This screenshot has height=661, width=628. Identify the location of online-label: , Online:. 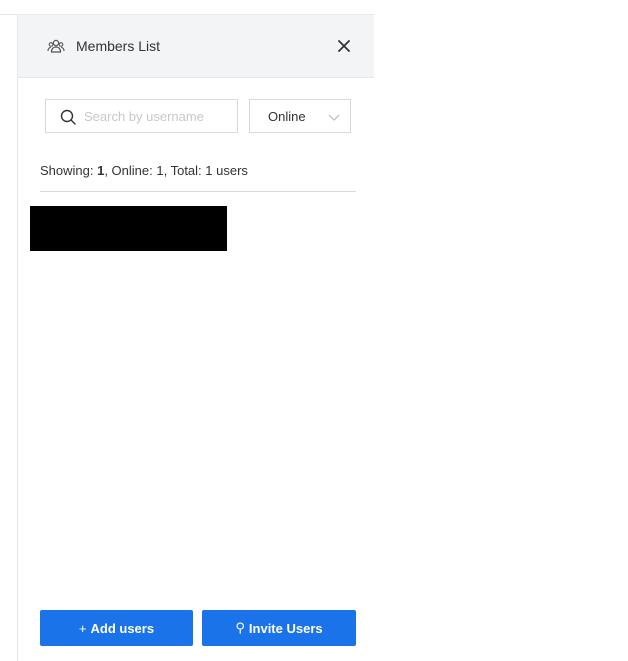
(130, 170).